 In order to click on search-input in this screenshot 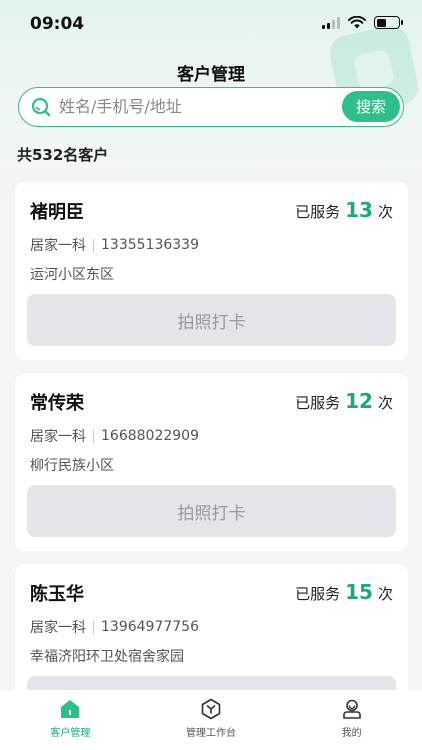, I will do `click(199, 106)`.